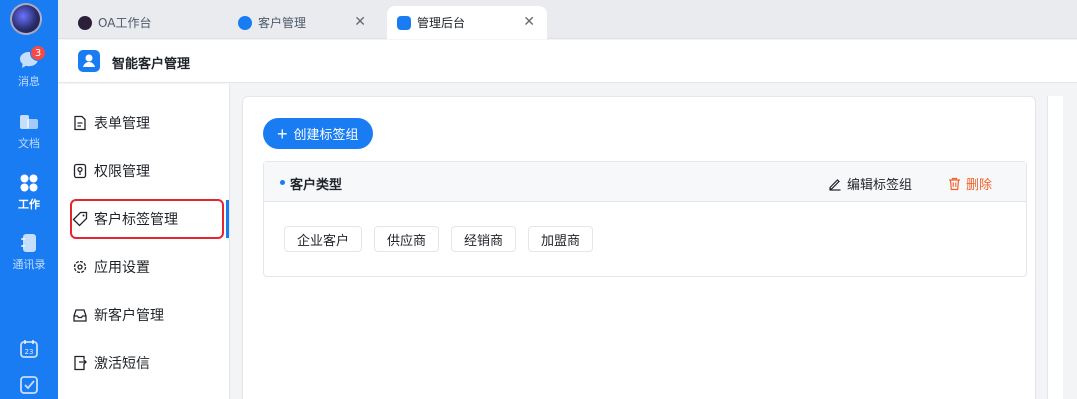 The image size is (1077, 399). What do you see at coordinates (835, 184) in the screenshot?
I see `edit-pencil-icon` at bounding box center [835, 184].